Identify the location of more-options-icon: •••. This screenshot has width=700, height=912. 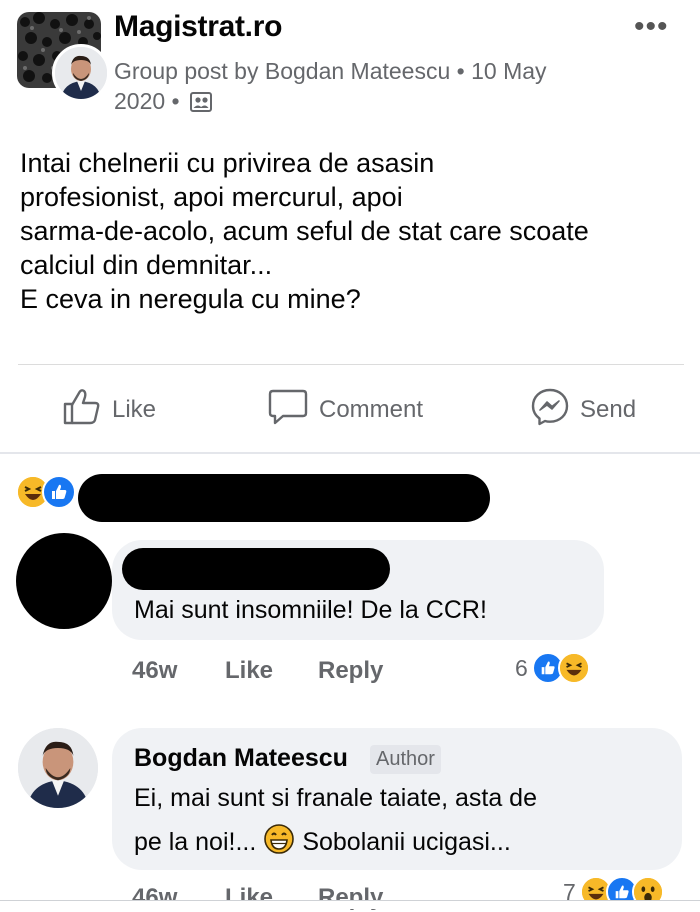
(651, 27).